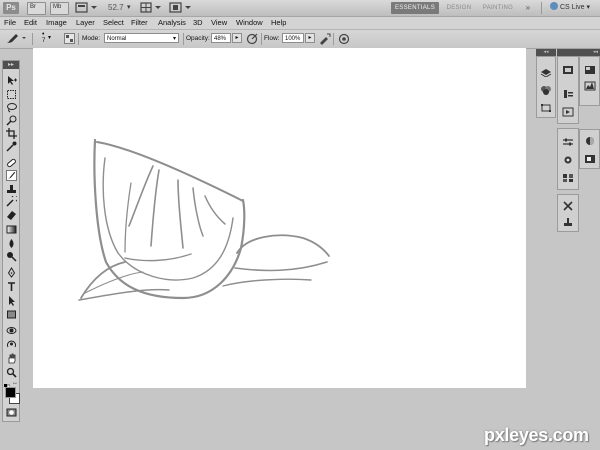 Image resolution: width=600 pixels, height=450 pixels. Describe the element at coordinates (278, 22) in the screenshot. I see `menu-help: Help` at that location.